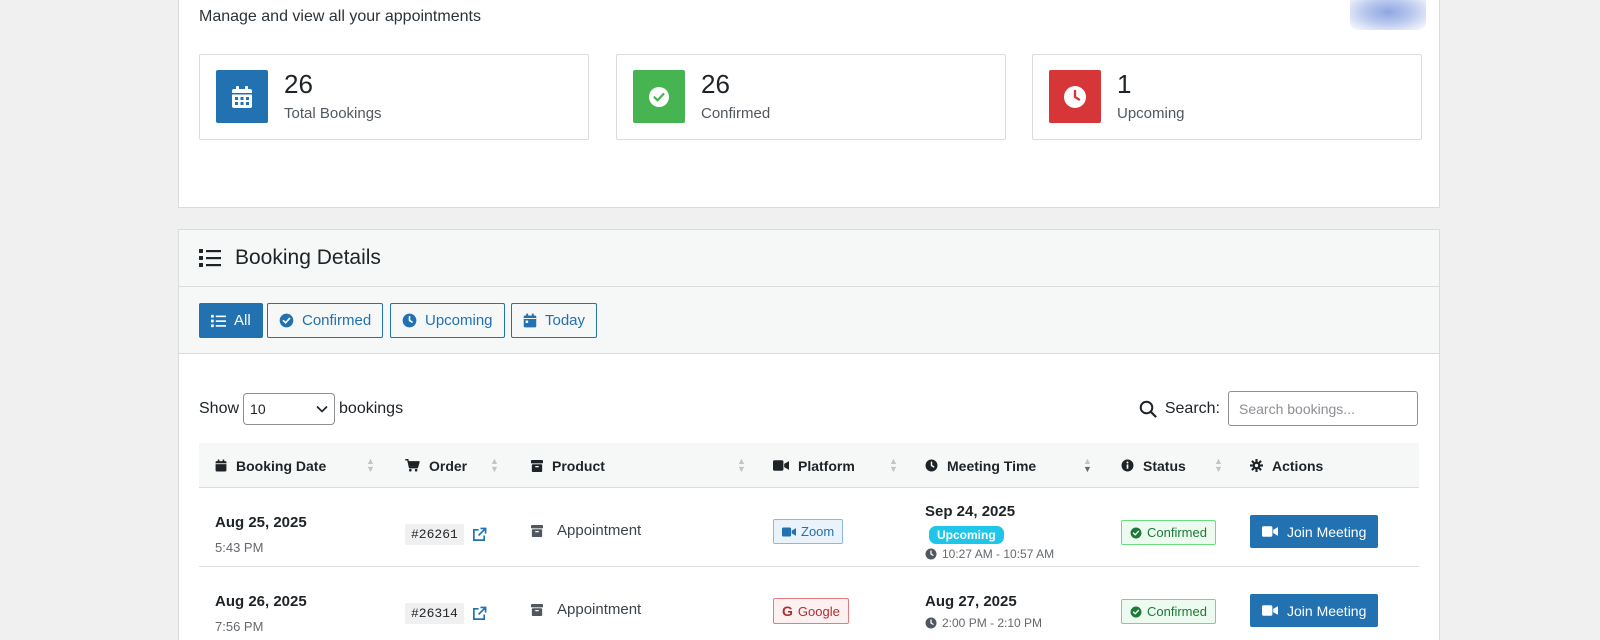 This screenshot has width=1600, height=640. What do you see at coordinates (434, 534) in the screenshot?
I see `order-number: #26261` at bounding box center [434, 534].